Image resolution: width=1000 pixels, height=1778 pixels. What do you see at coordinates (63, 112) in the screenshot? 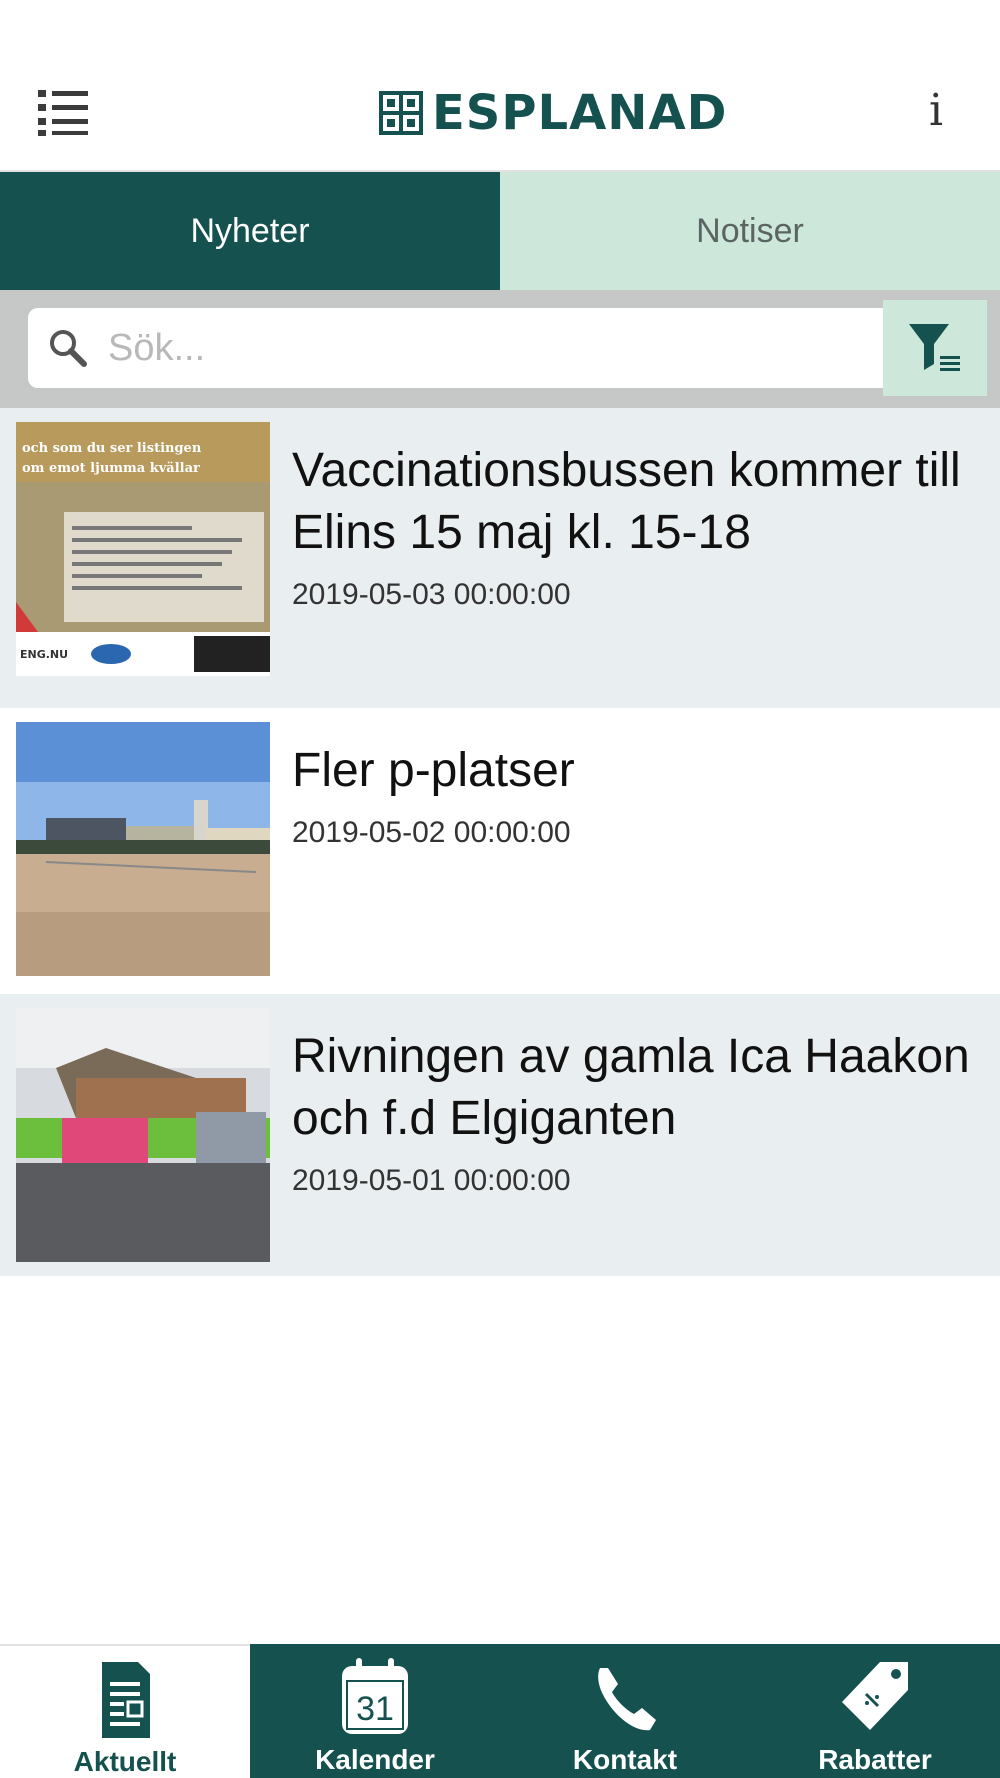
I see `list-menu-icon` at bounding box center [63, 112].